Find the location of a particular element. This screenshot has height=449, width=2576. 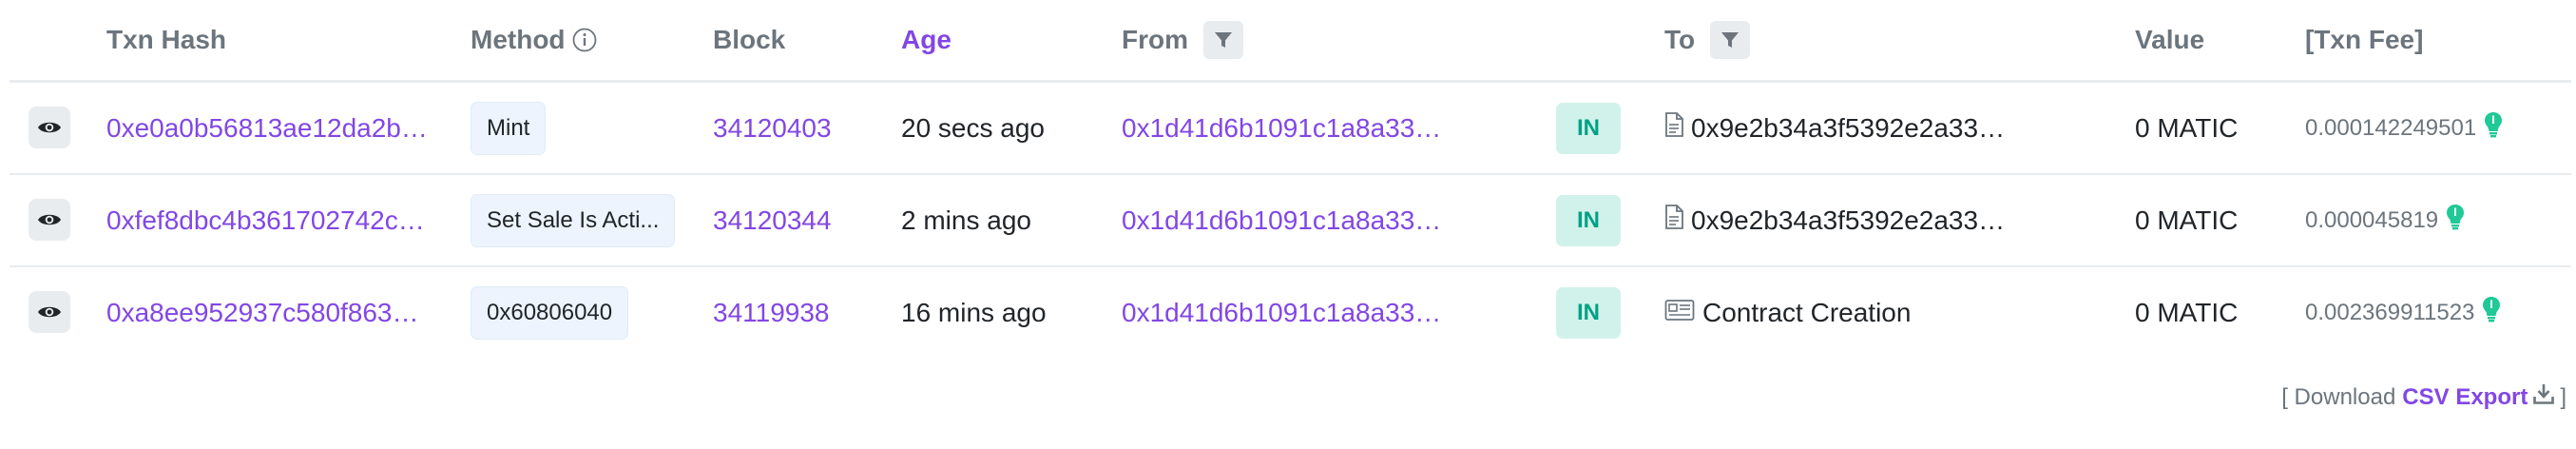

txn-fee-text: 0.000045819 is located at coordinates (2372, 219).